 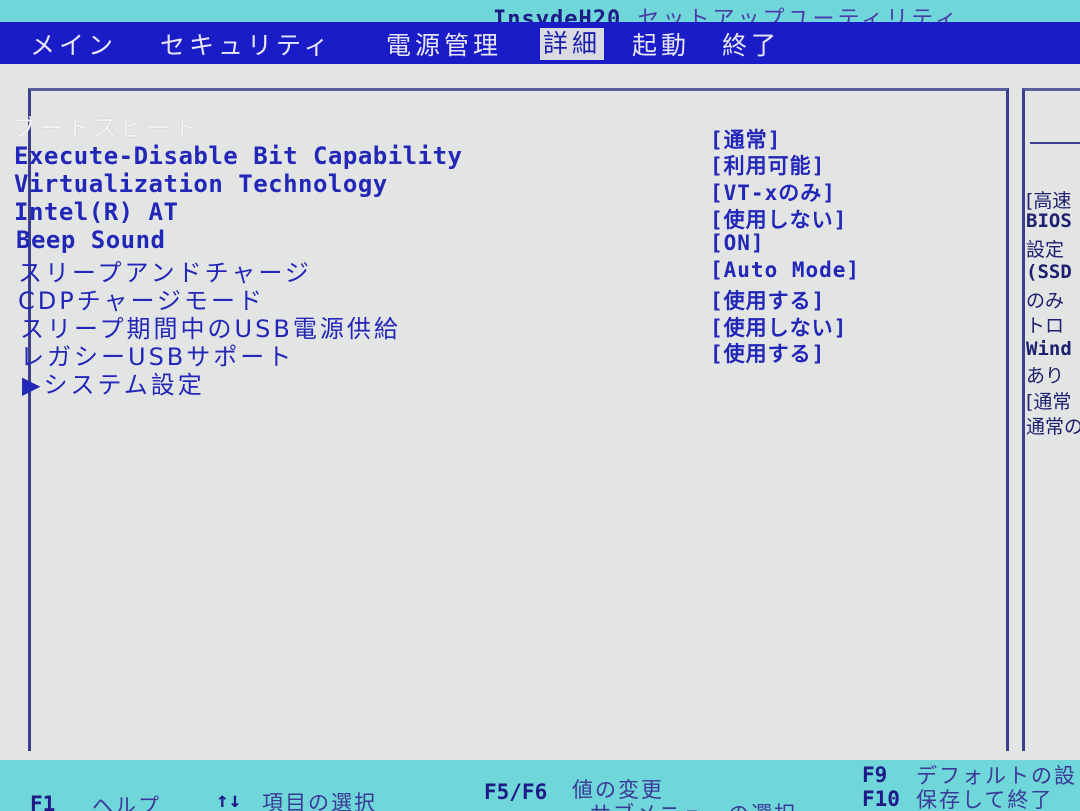 I want to click on title-bar: InsydeH20 セットアップユーティリティ, so click(x=540, y=16).